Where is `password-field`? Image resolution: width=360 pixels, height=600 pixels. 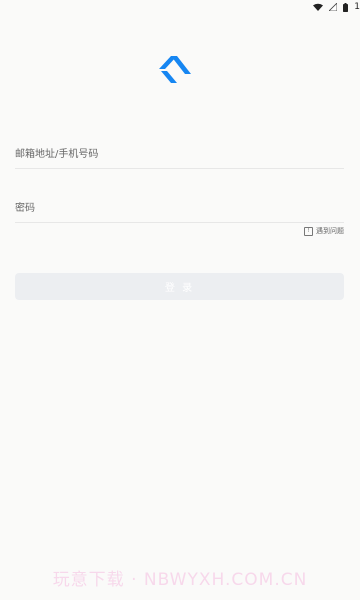 password-field is located at coordinates (179, 209).